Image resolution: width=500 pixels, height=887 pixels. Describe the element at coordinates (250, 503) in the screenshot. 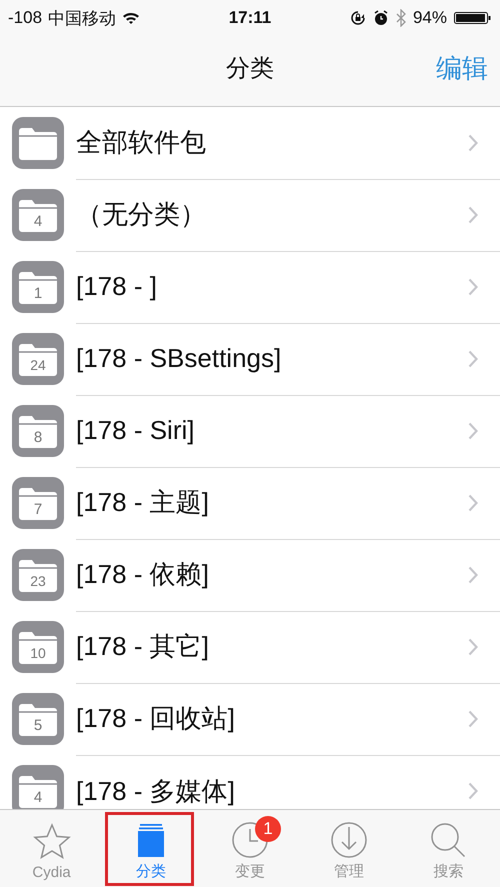

I see `category-row: 7 [178 - 主题]` at that location.